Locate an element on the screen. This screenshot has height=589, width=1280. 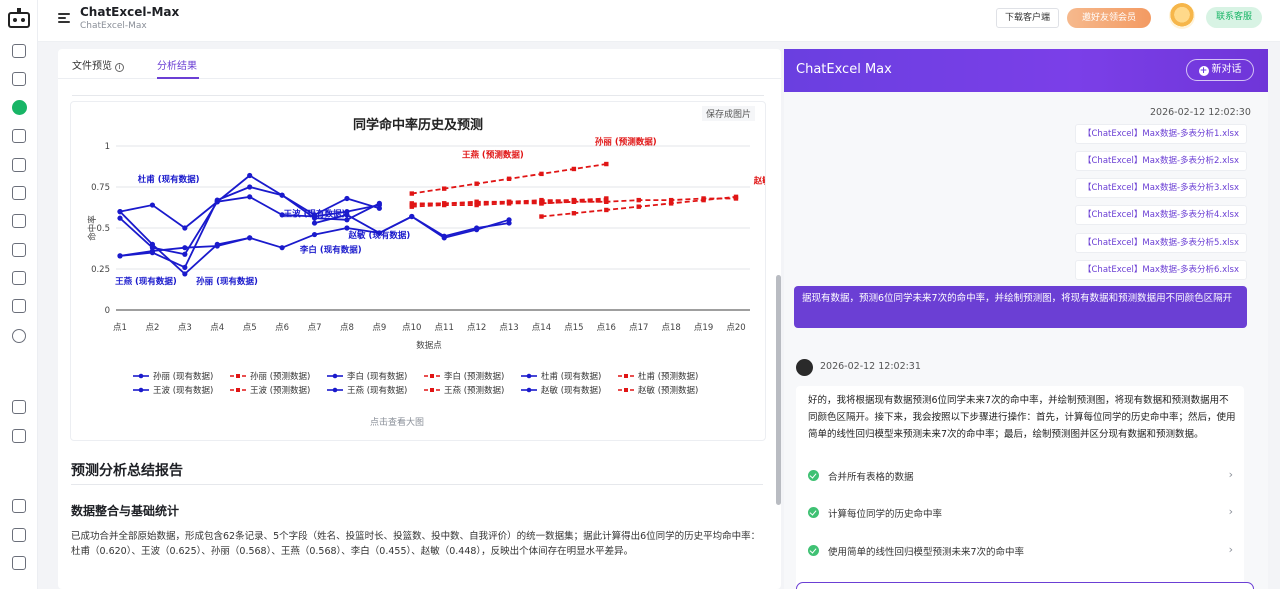
attached-file-chip: 【ChatExcel】Max数据-多表分析6.xlsx is located at coordinates (1161, 270).